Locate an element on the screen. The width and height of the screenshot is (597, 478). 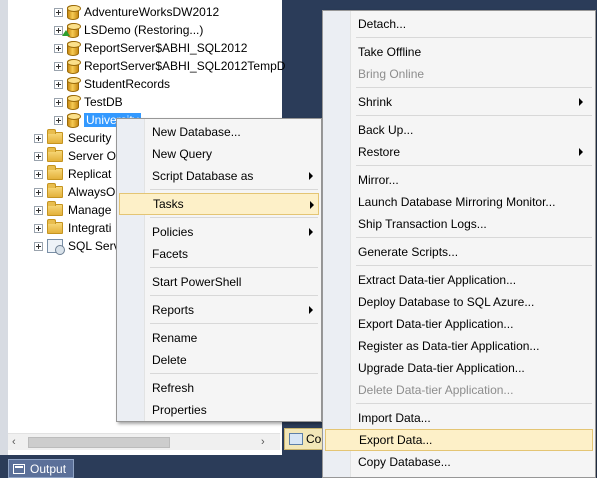
tree-node-label: StudentRecords is located at coordinates (127, 84).